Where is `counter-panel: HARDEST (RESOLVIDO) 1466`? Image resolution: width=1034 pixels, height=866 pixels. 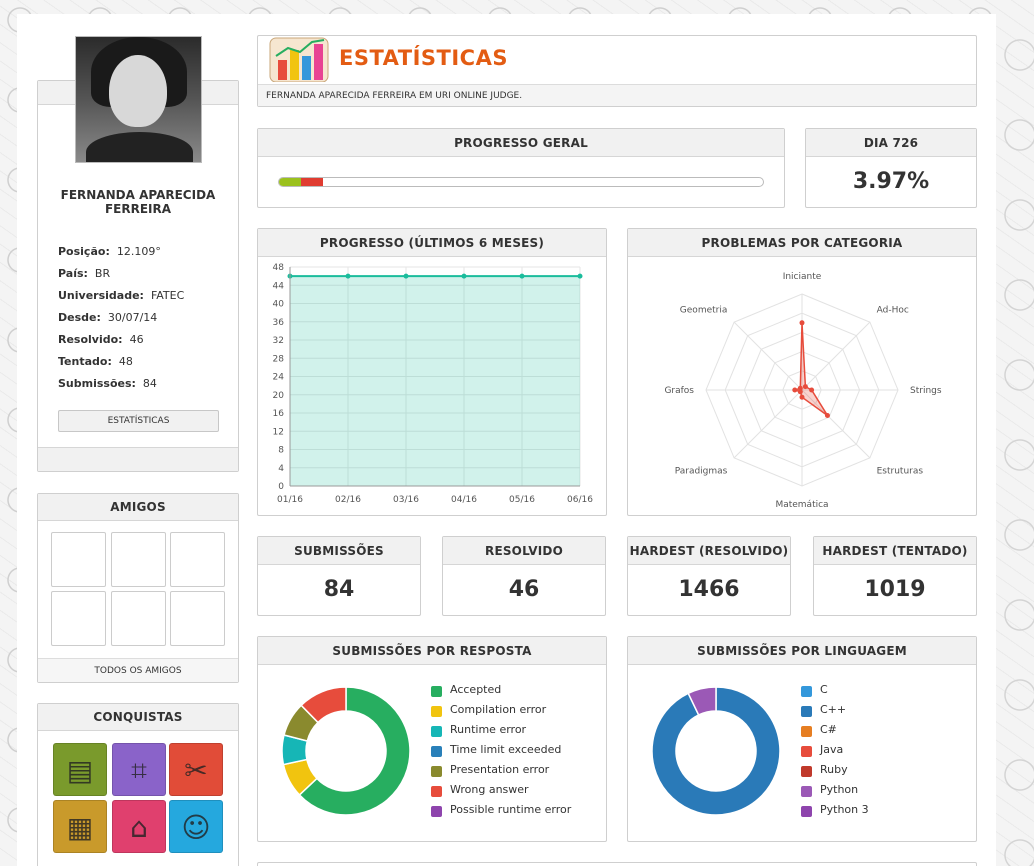
counter-panel: HARDEST (RESOLVIDO) 1466 is located at coordinates (709, 576).